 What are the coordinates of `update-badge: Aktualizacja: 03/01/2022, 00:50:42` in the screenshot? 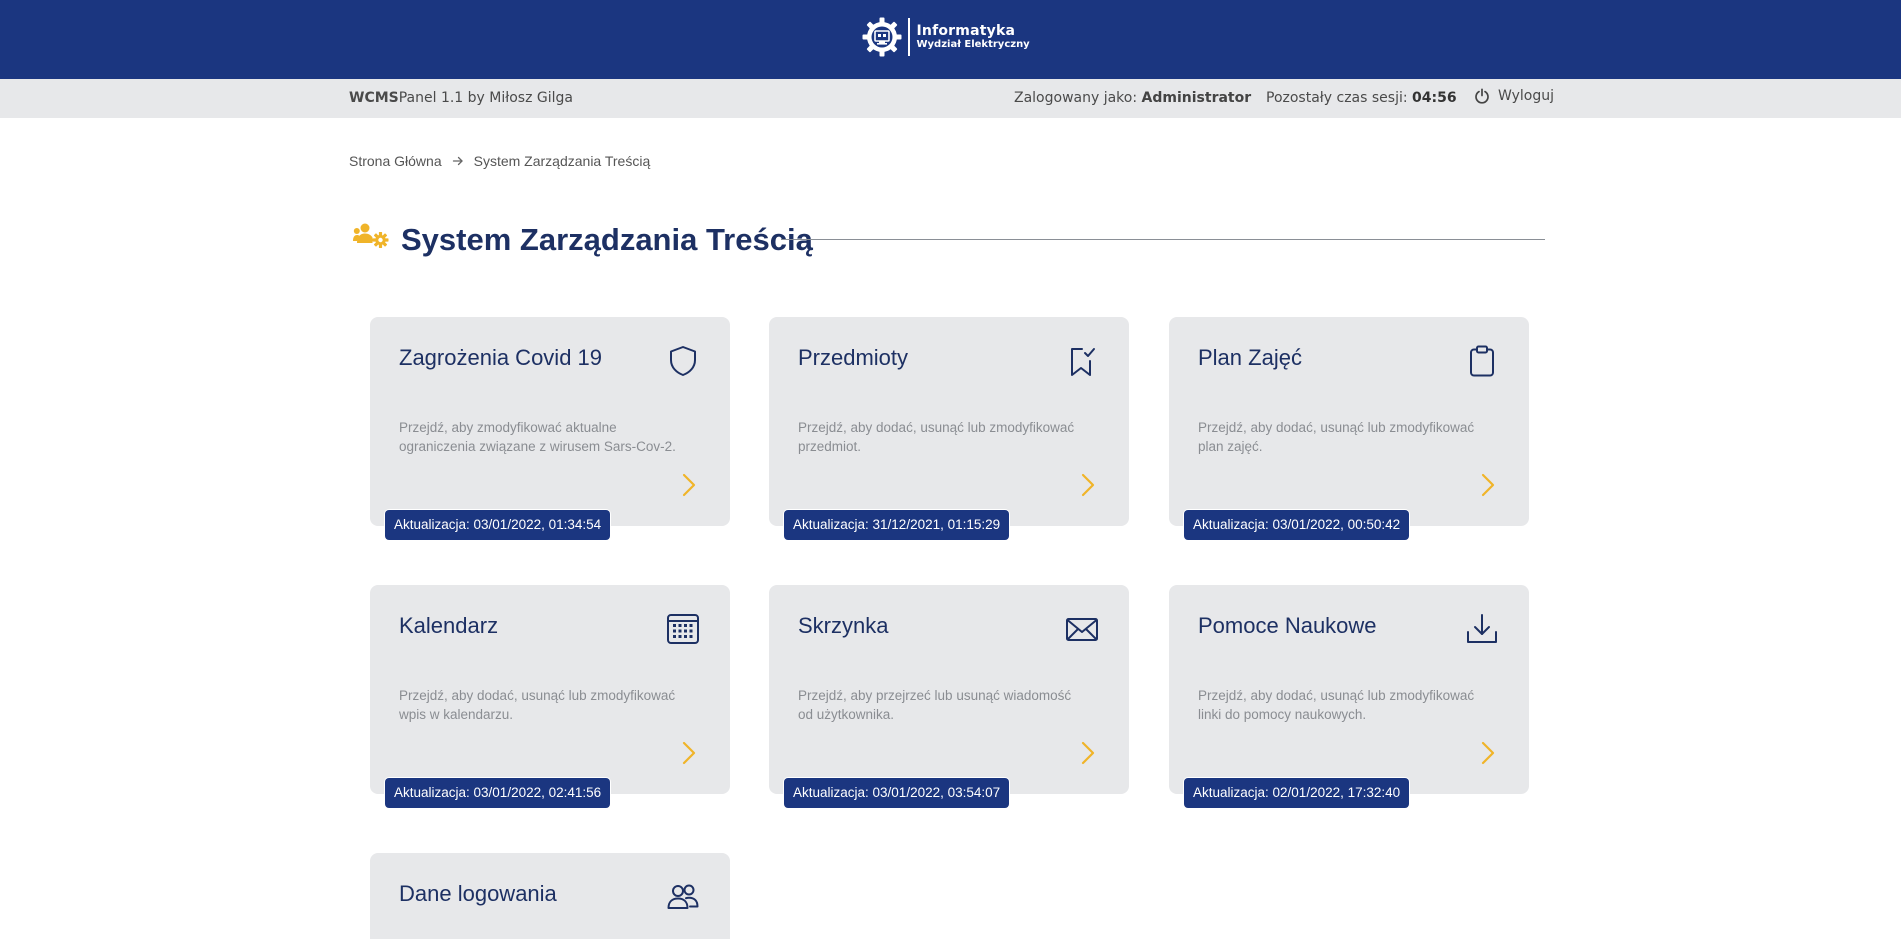 It's located at (1297, 525).